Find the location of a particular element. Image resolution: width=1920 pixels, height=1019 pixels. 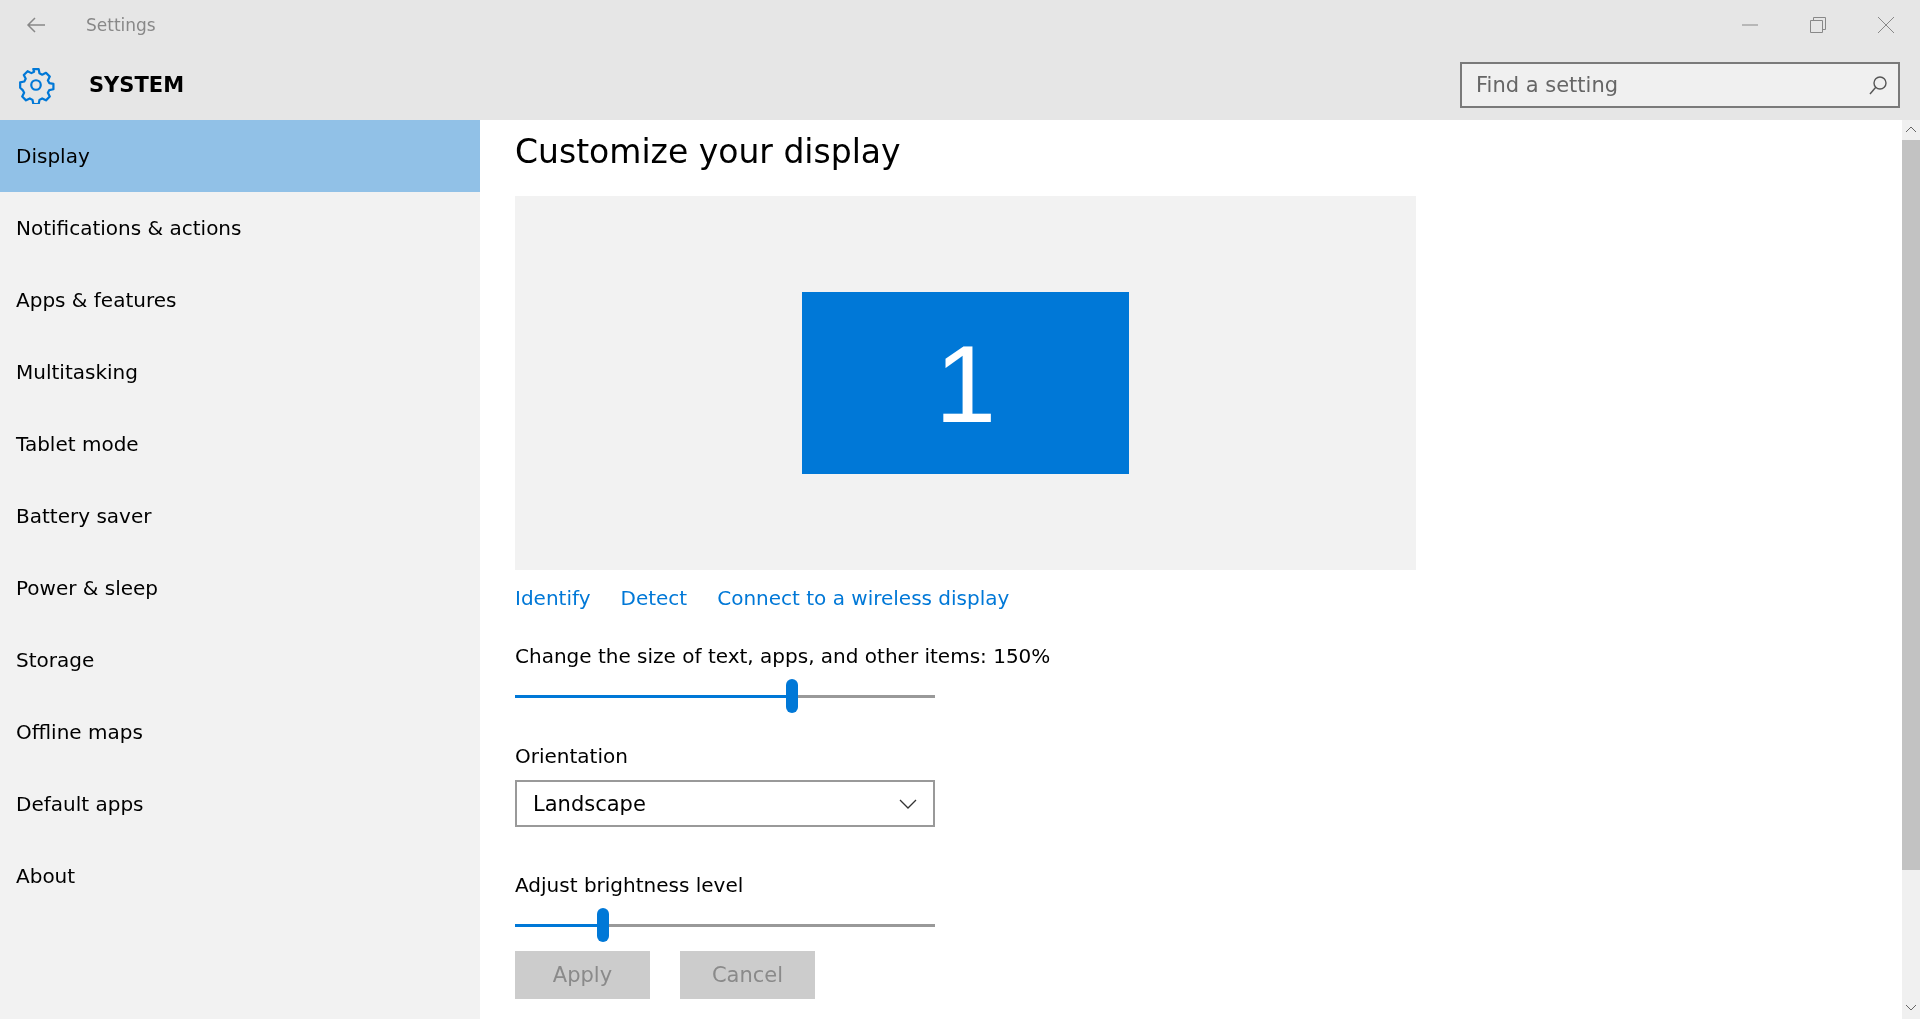

sidebar-item: Notifications & actions is located at coordinates (240, 228).